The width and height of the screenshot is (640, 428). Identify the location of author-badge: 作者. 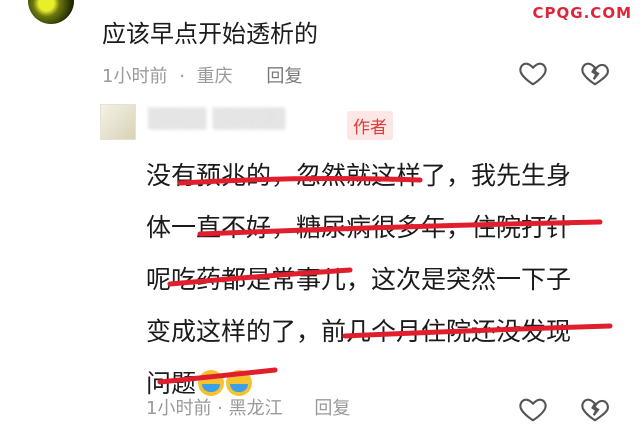
(370, 125).